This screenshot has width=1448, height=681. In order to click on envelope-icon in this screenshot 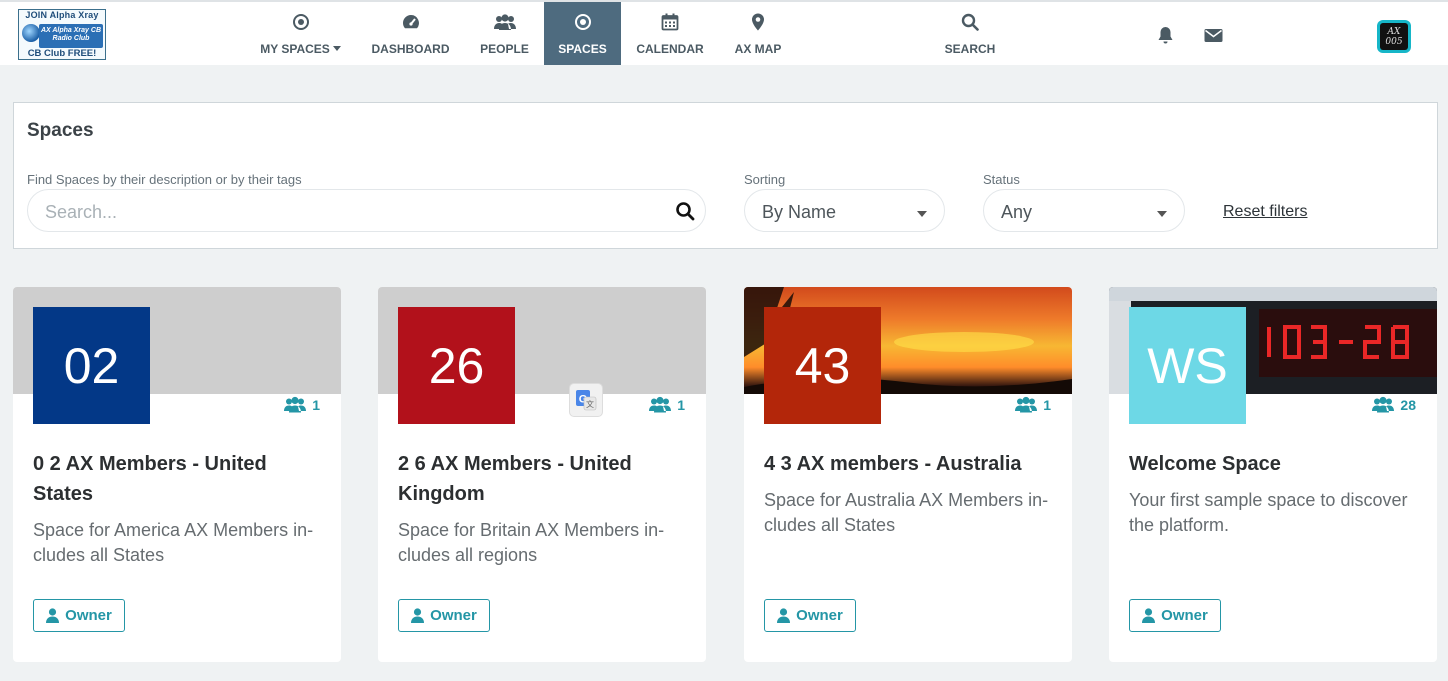, I will do `click(1213, 35)`.